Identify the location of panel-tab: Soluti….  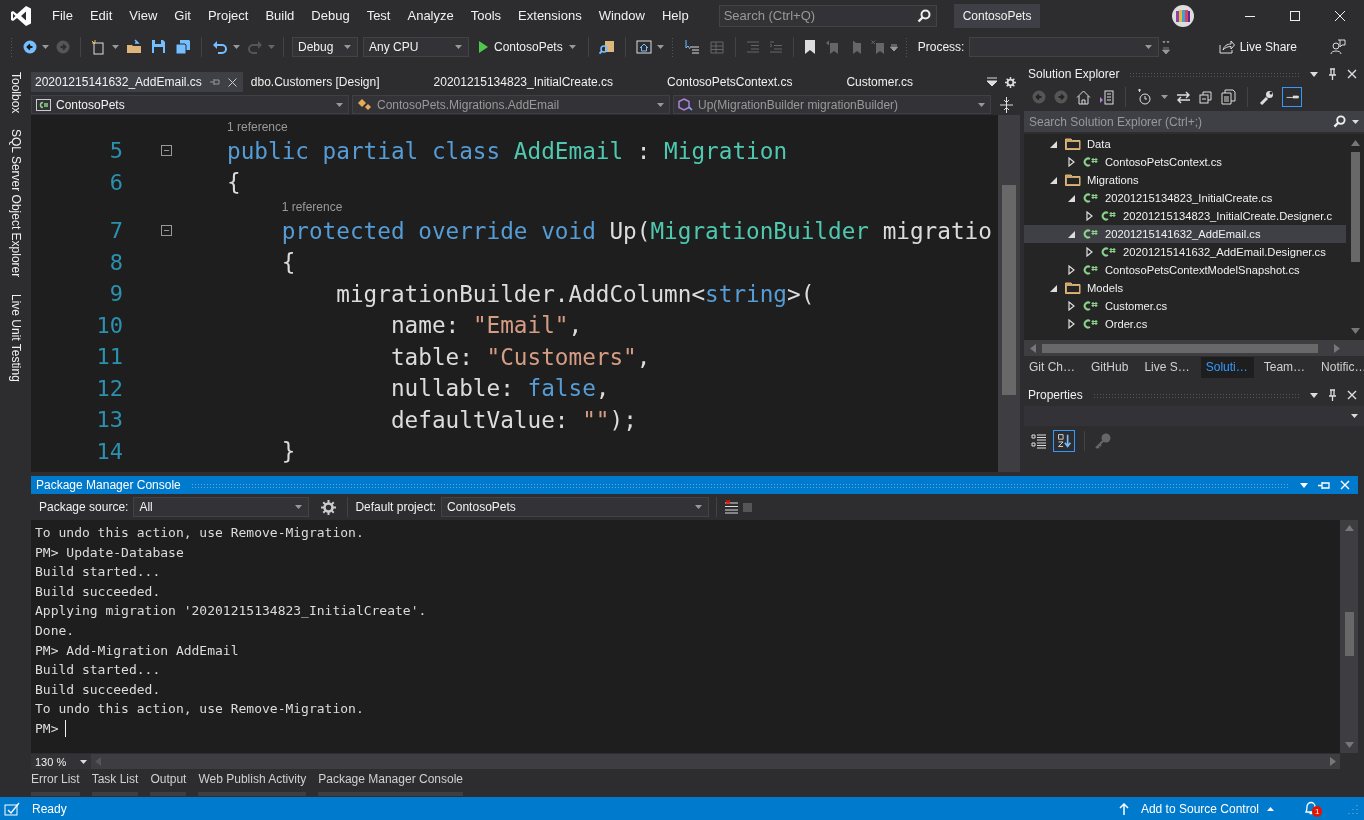
(1227, 367).